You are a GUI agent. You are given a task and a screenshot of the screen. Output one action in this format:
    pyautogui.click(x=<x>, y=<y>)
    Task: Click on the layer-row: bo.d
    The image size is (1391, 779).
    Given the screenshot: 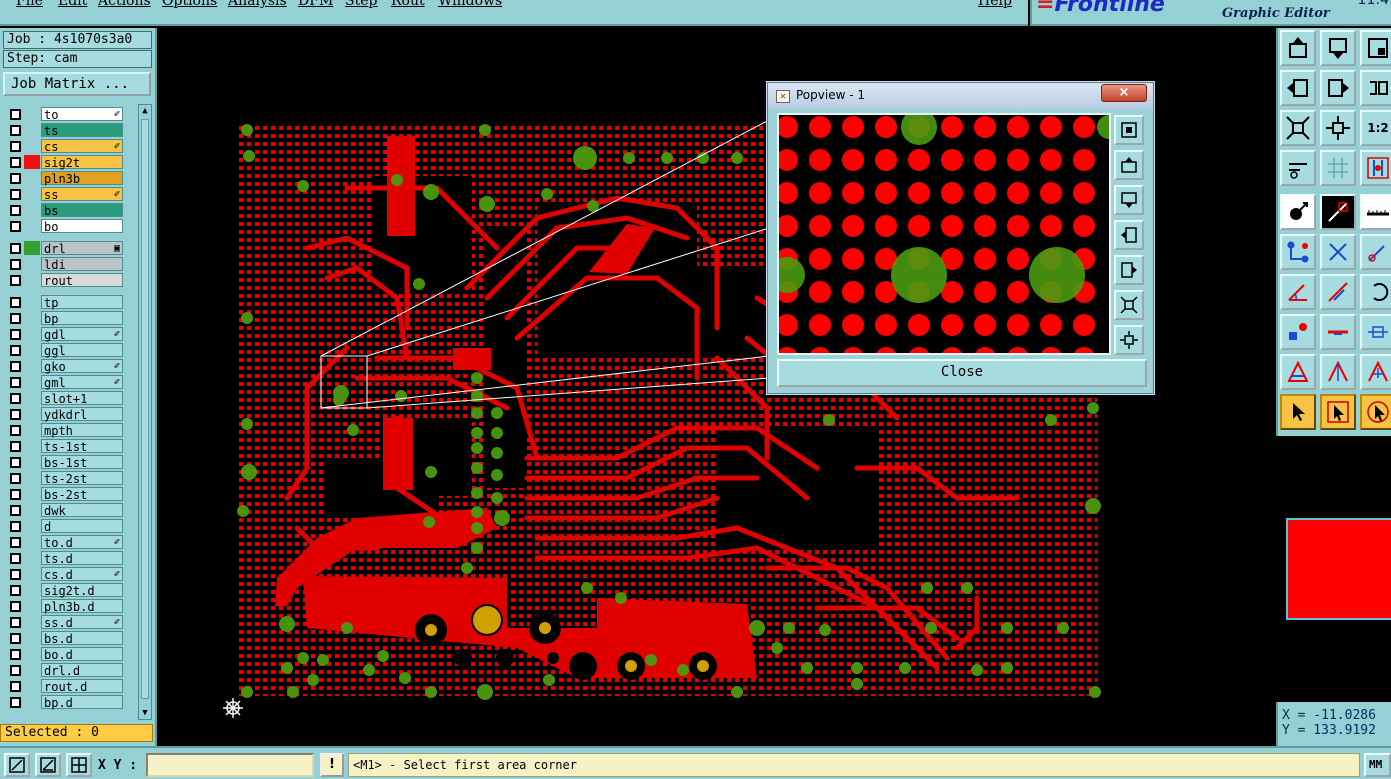 What is the action you would take?
    pyautogui.click(x=65, y=654)
    